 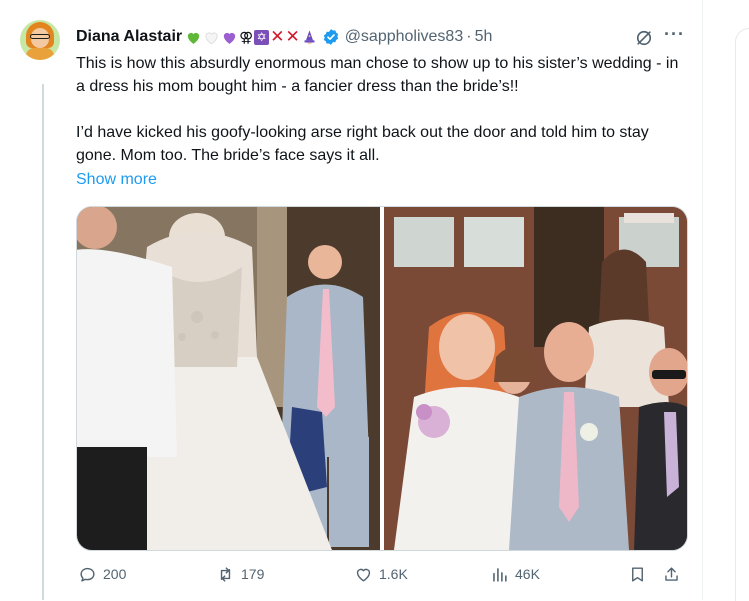 I want to click on share-button, so click(x=671, y=574).